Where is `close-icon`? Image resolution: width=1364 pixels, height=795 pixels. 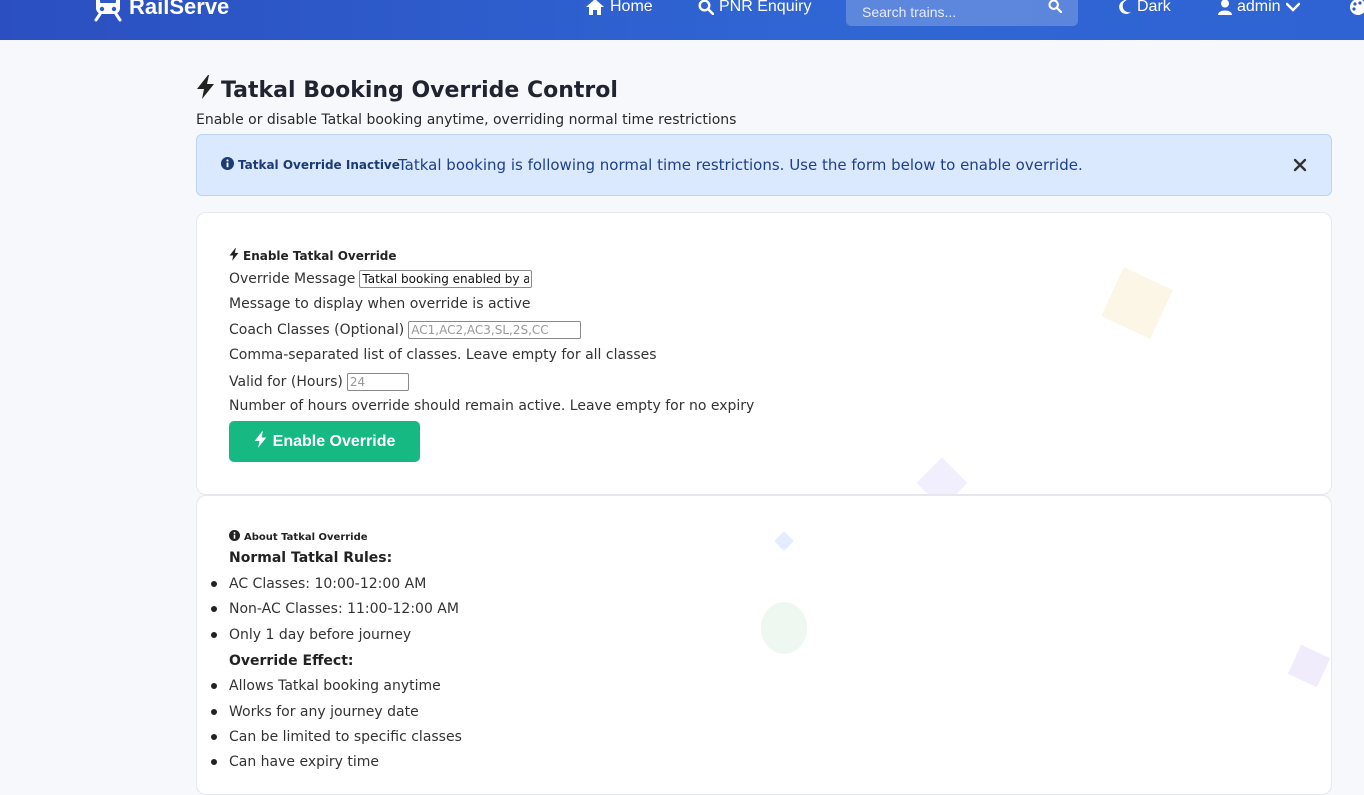
close-icon is located at coordinates (1302, 165).